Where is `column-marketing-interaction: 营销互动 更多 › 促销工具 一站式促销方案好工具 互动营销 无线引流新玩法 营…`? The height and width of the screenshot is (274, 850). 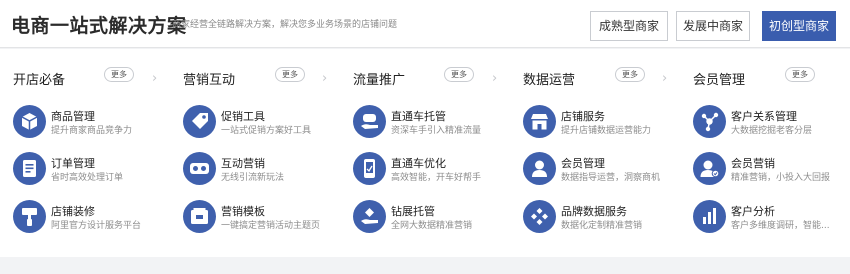 column-marketing-interaction: 营销互动 更多 › 促销工具 一站式促销方案好工具 互动营销 无线引流新玩法 营… is located at coordinates (250, 153).